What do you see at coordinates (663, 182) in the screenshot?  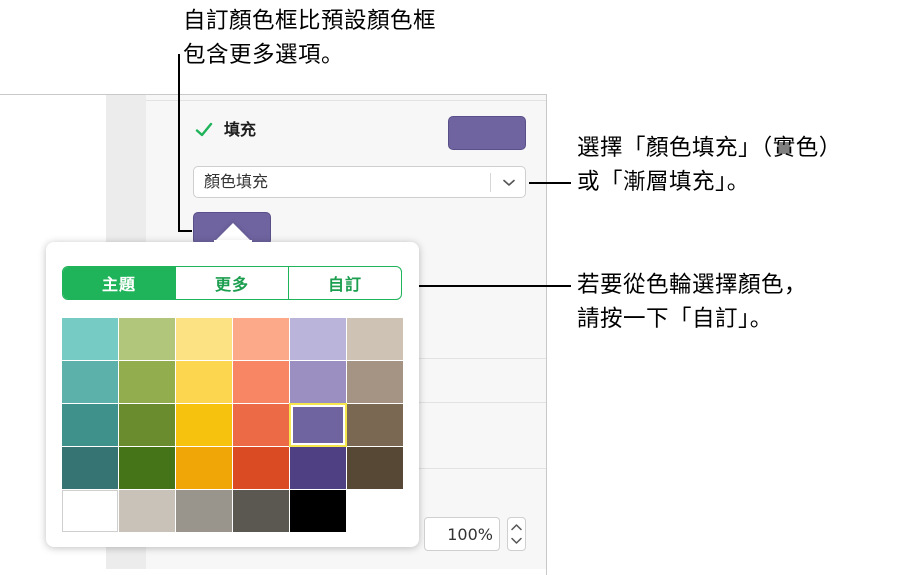 I see `callout-line: 或「漸層填充」。` at bounding box center [663, 182].